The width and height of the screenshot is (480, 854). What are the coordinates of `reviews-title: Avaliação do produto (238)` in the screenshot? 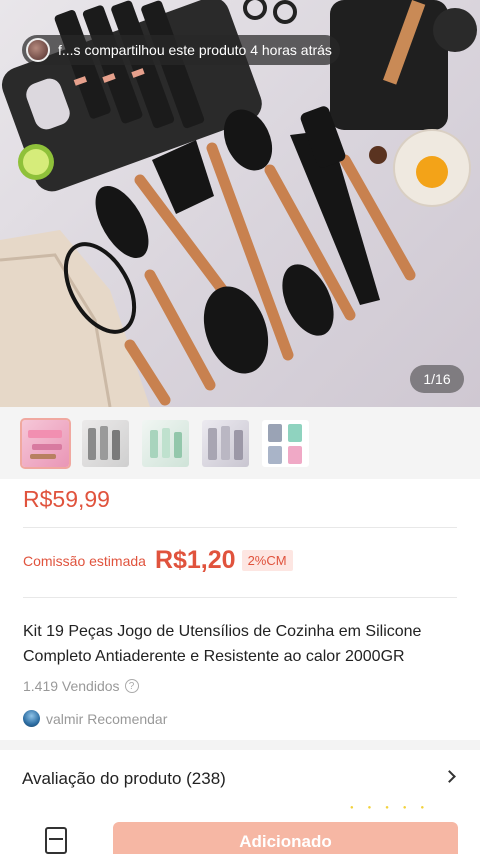 It's located at (124, 778).